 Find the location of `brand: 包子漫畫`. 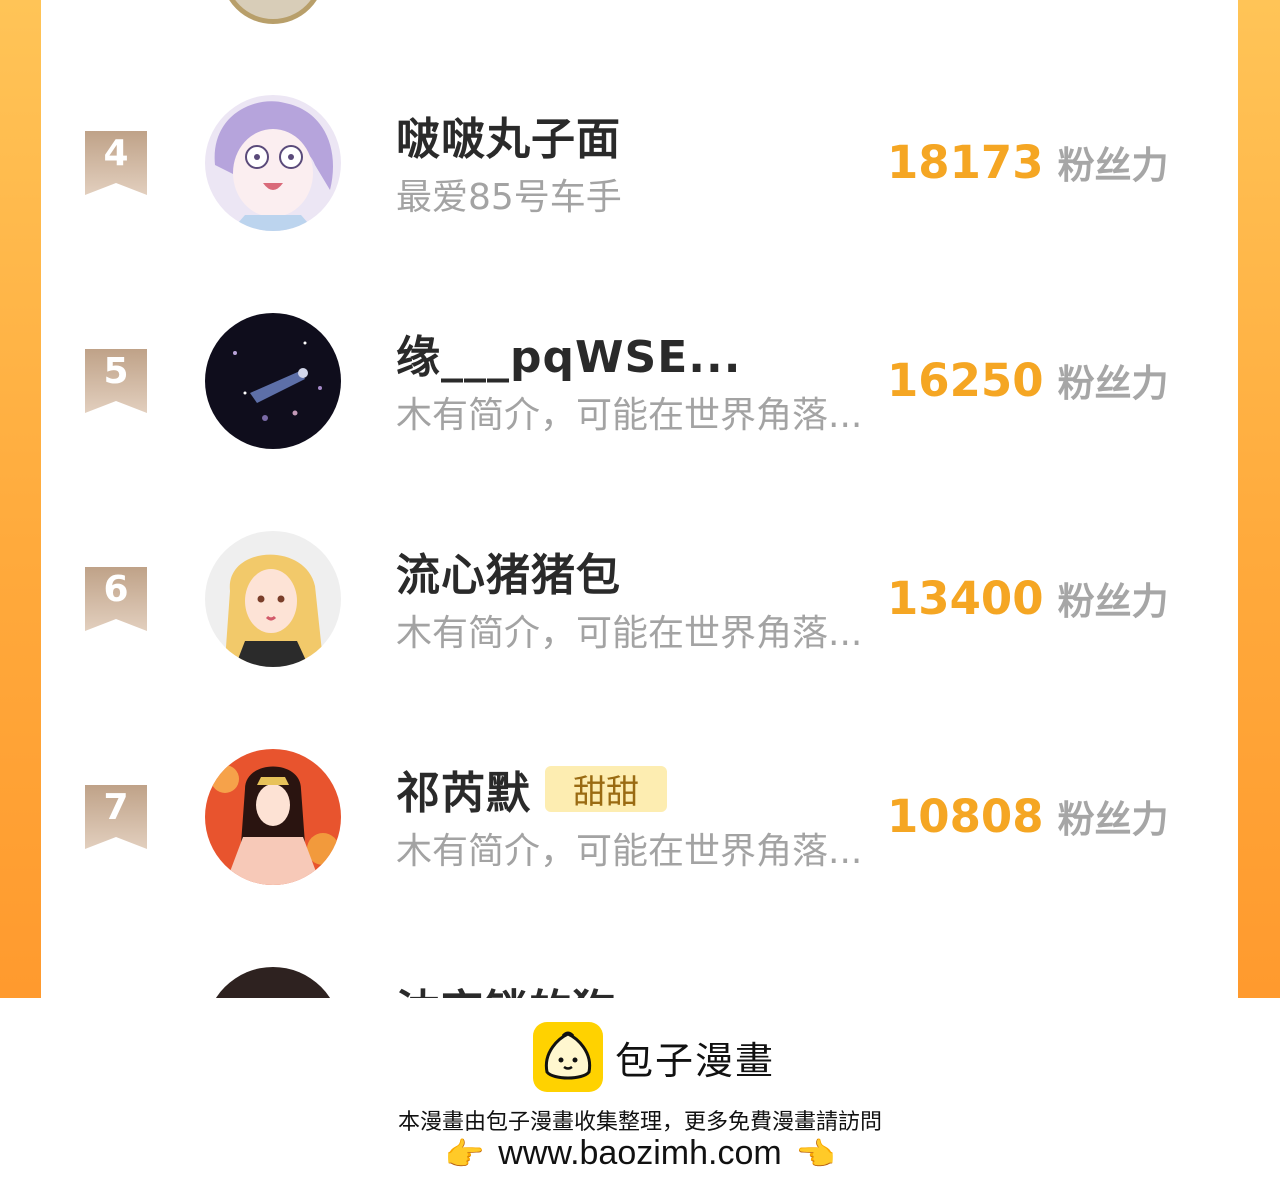

brand: 包子漫畫 is located at coordinates (654, 1057).